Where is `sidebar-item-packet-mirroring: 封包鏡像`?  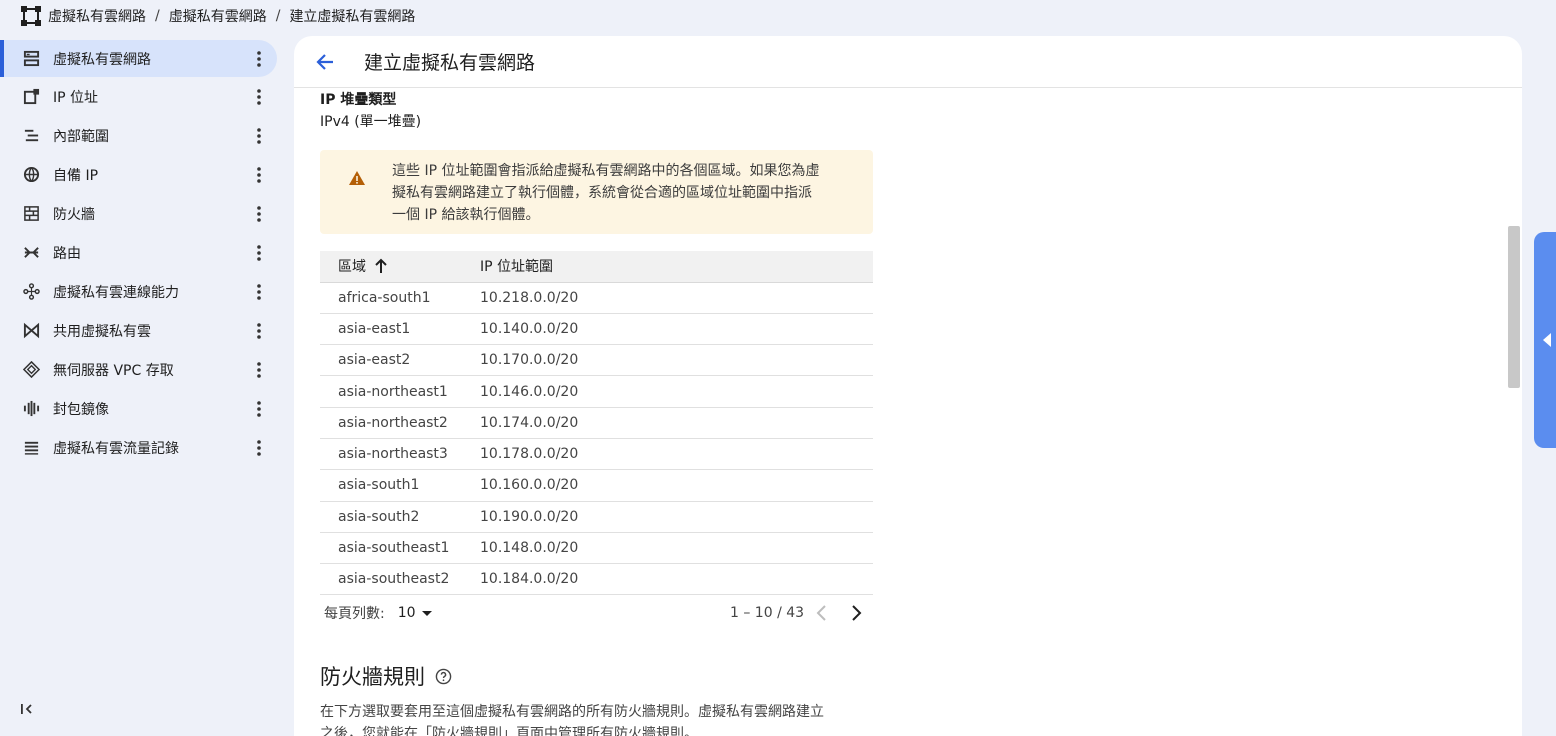 sidebar-item-packet-mirroring: 封包鏡像 is located at coordinates (142, 408).